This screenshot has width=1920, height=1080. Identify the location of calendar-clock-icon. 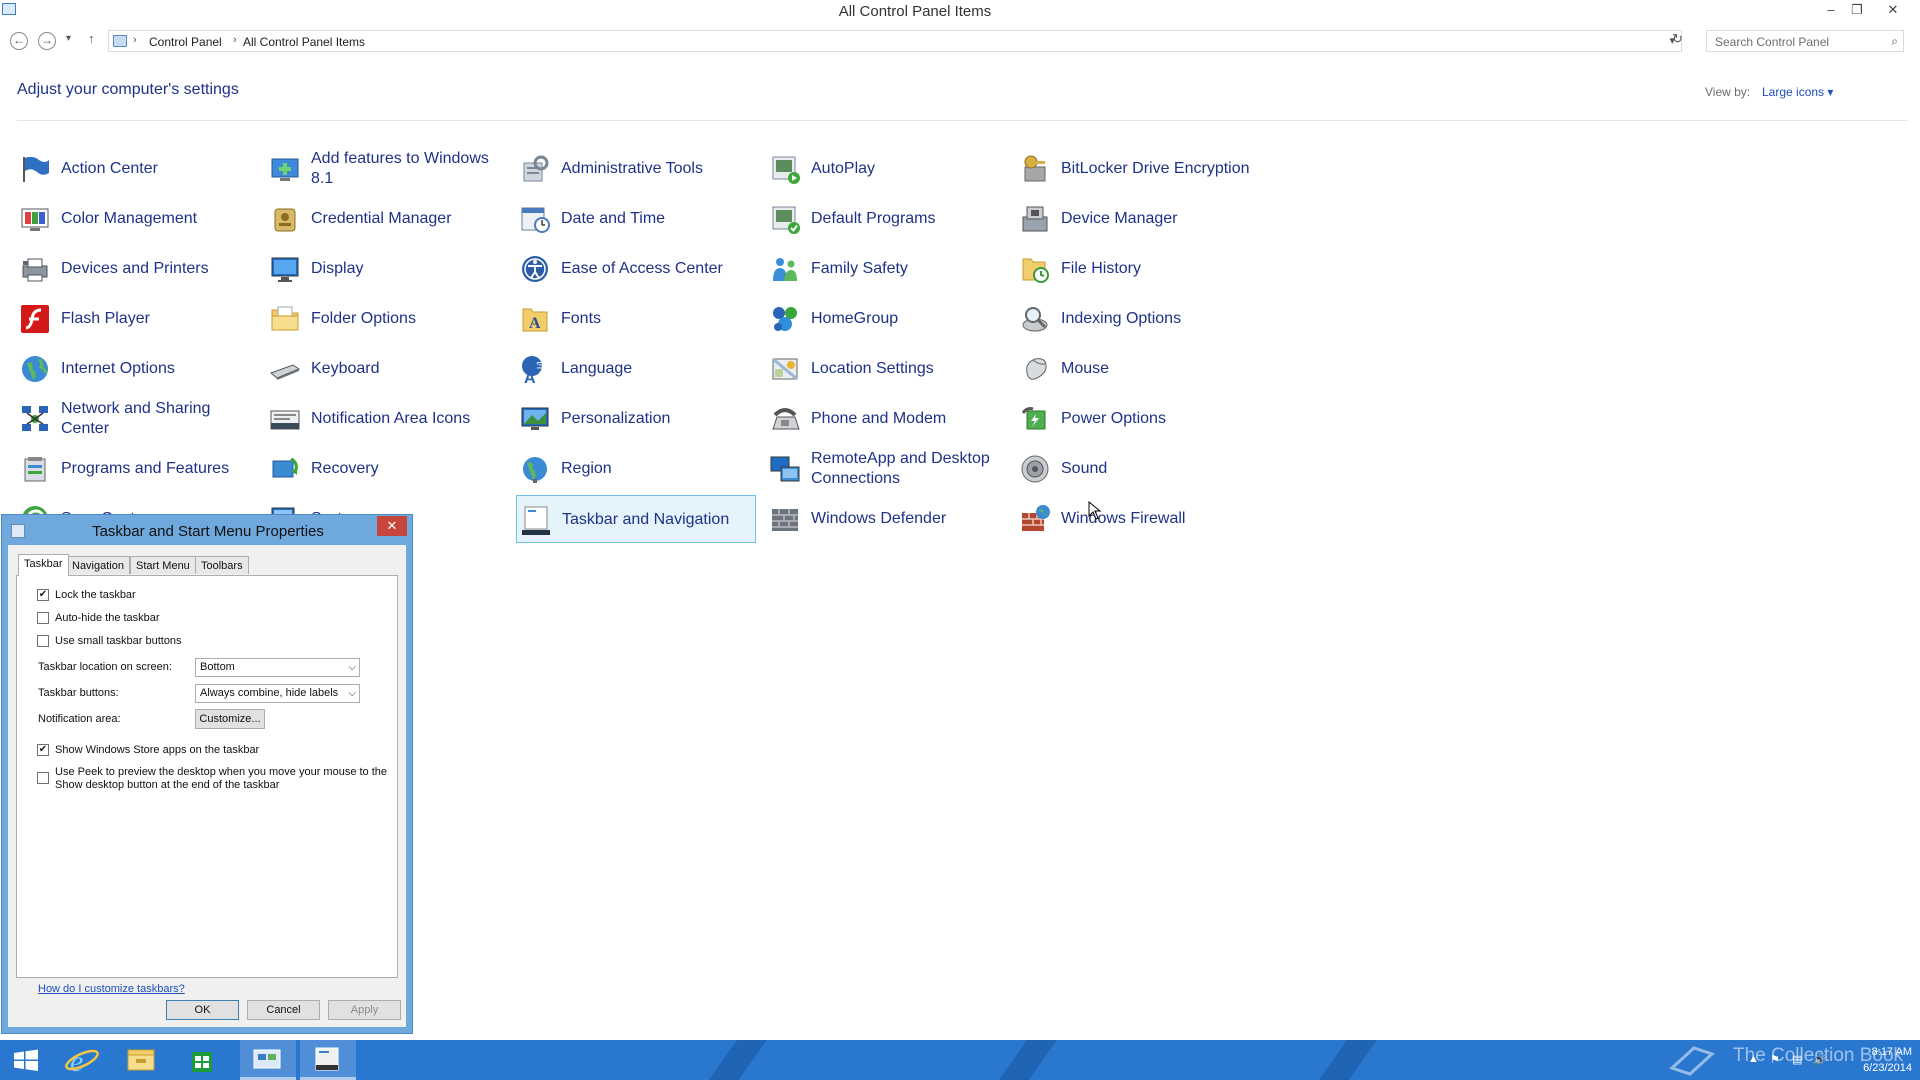
(535, 219).